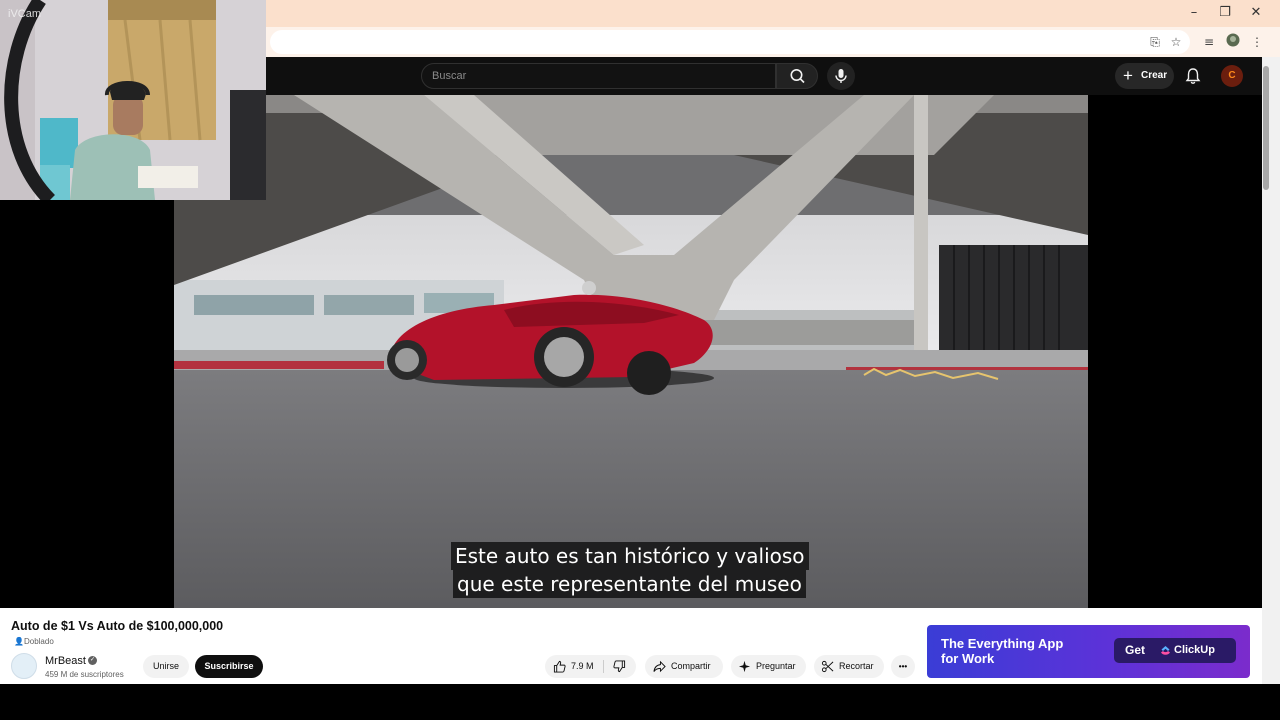  Describe the element at coordinates (19, 641) in the screenshot. I see `dubbed-icon: 👤` at that location.